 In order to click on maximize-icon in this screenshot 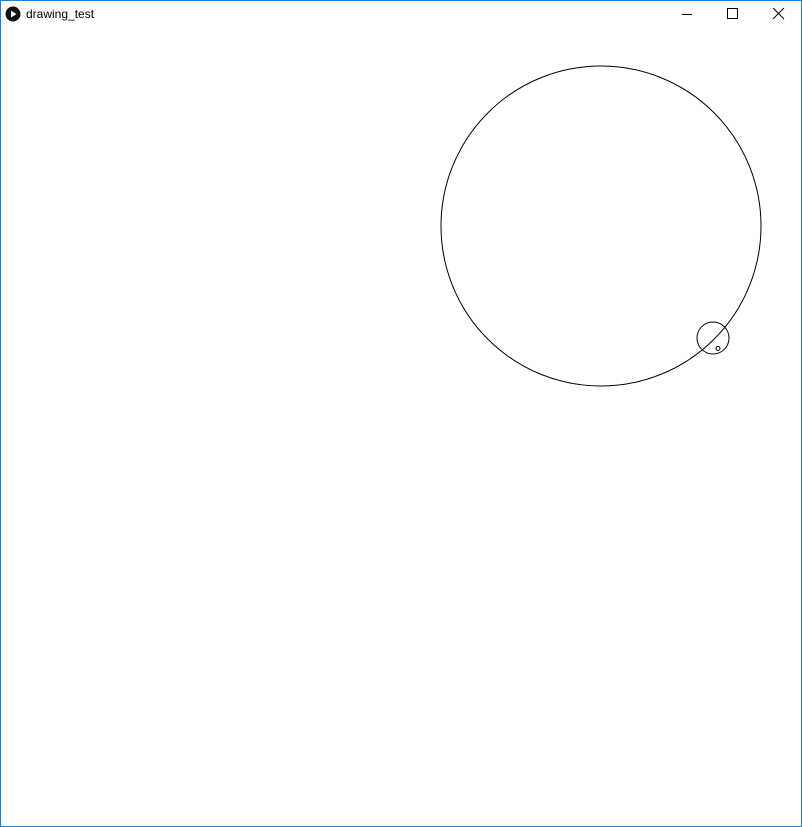, I will do `click(732, 13)`.